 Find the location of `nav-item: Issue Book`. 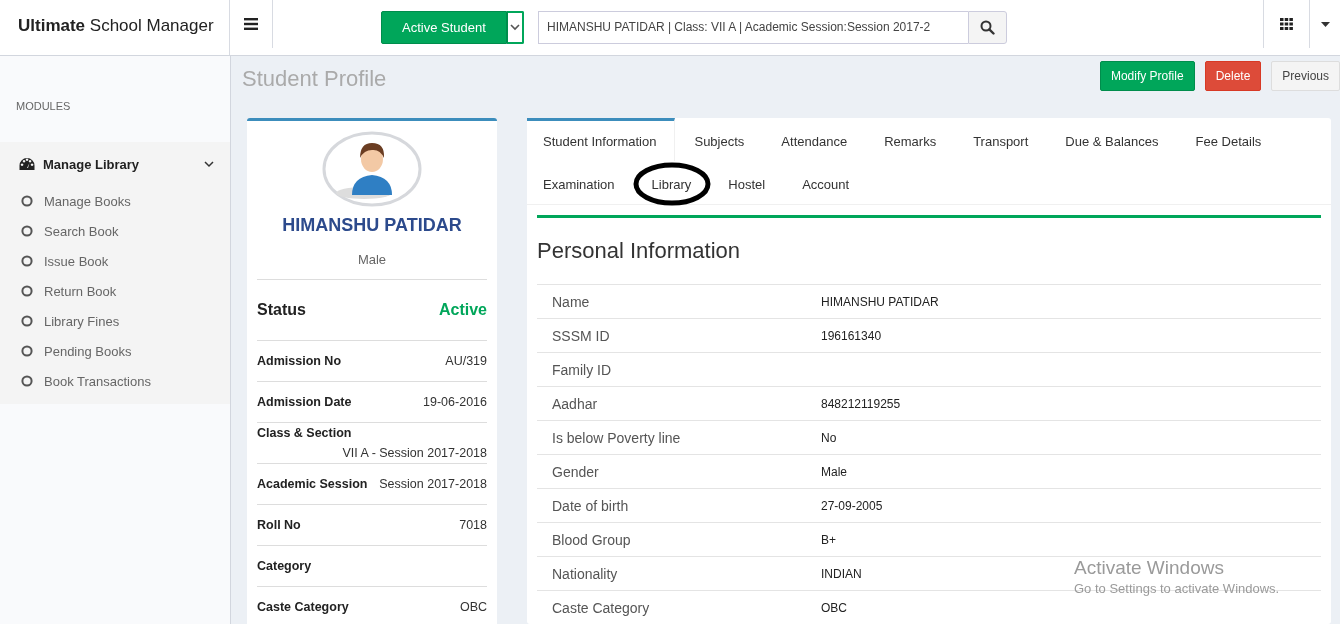

nav-item: Issue Book is located at coordinates (115, 261).